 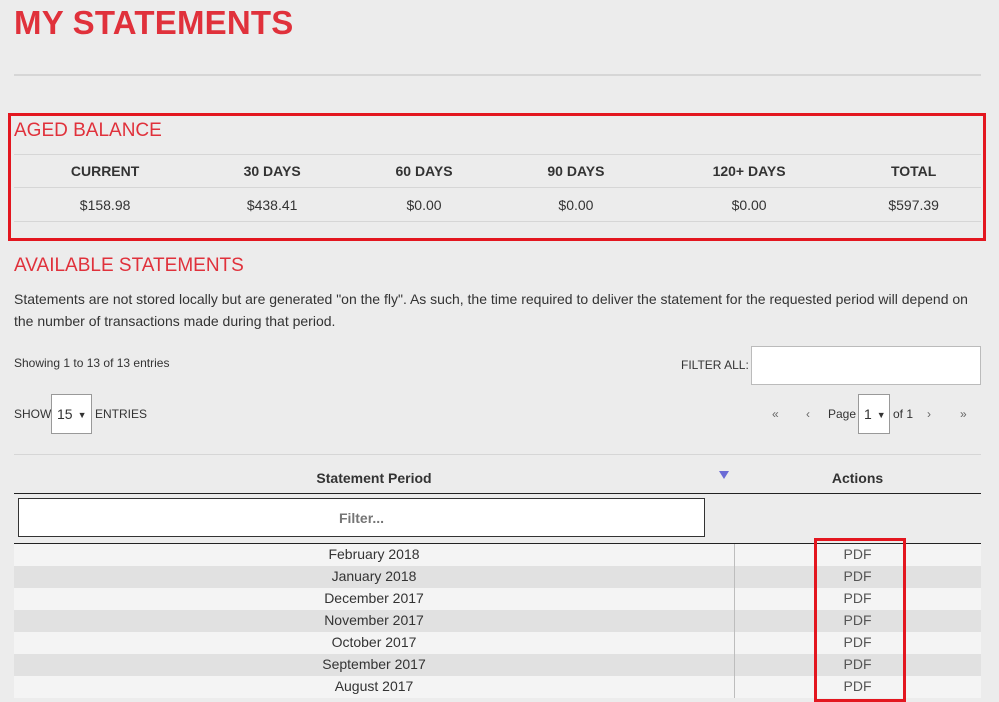 What do you see at coordinates (903, 414) in the screenshot?
I see `page-count-label: of 1` at bounding box center [903, 414].